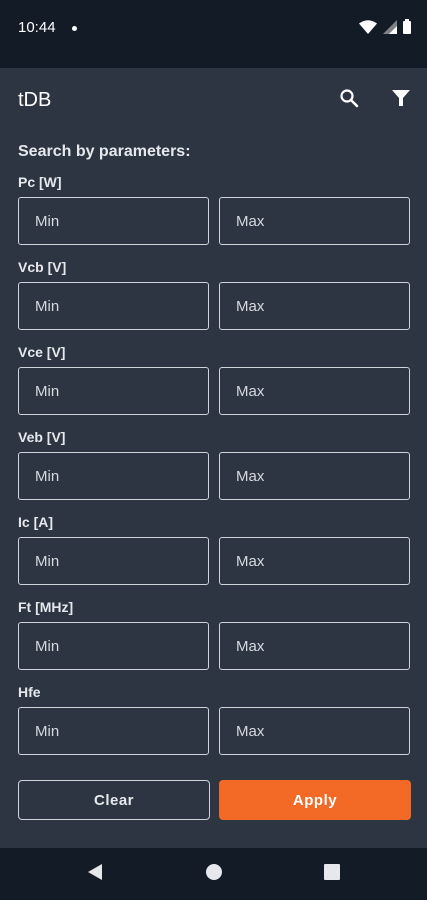  Describe the element at coordinates (42, 352) in the screenshot. I see `param-label-vce: Vce [V]` at that location.